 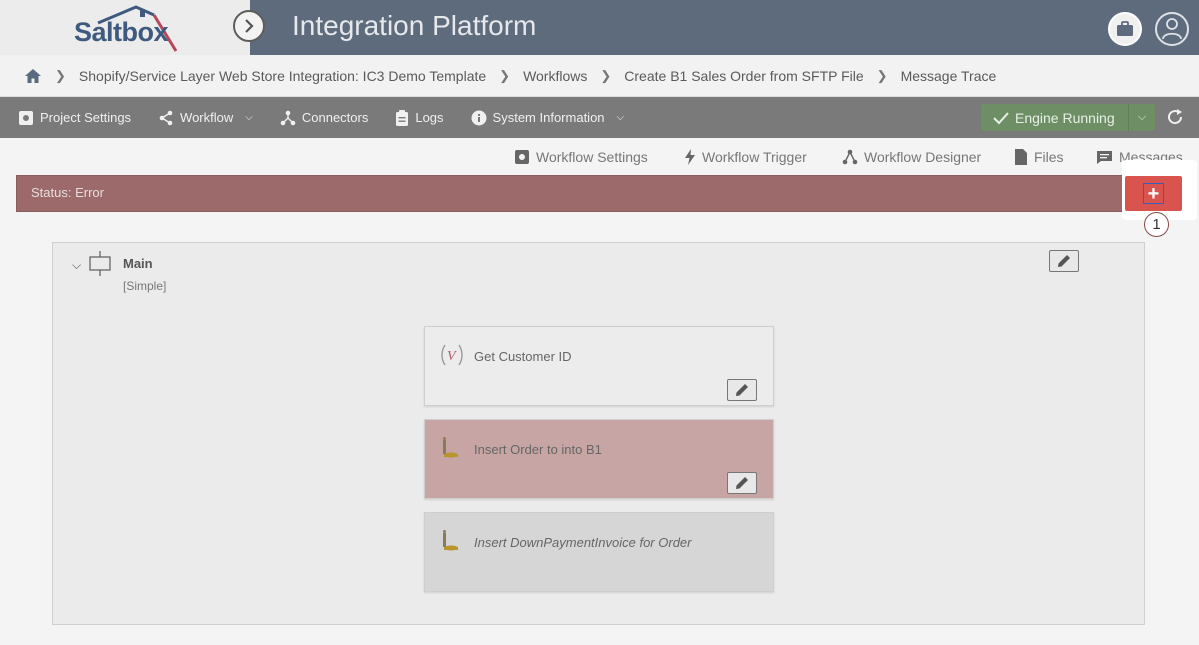 What do you see at coordinates (33, 76) in the screenshot?
I see `home-icon` at bounding box center [33, 76].